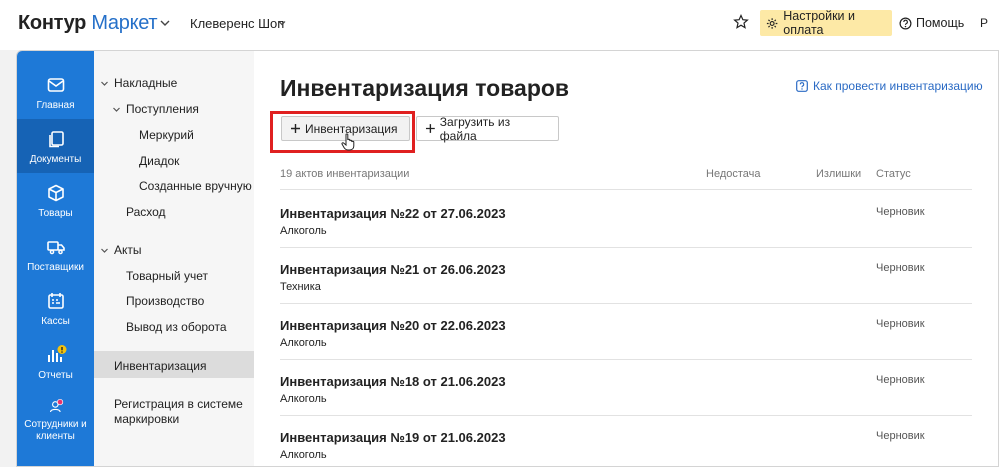  What do you see at coordinates (145, 83) in the screenshot?
I see `sidebar-item-invoices: Накладные` at bounding box center [145, 83].